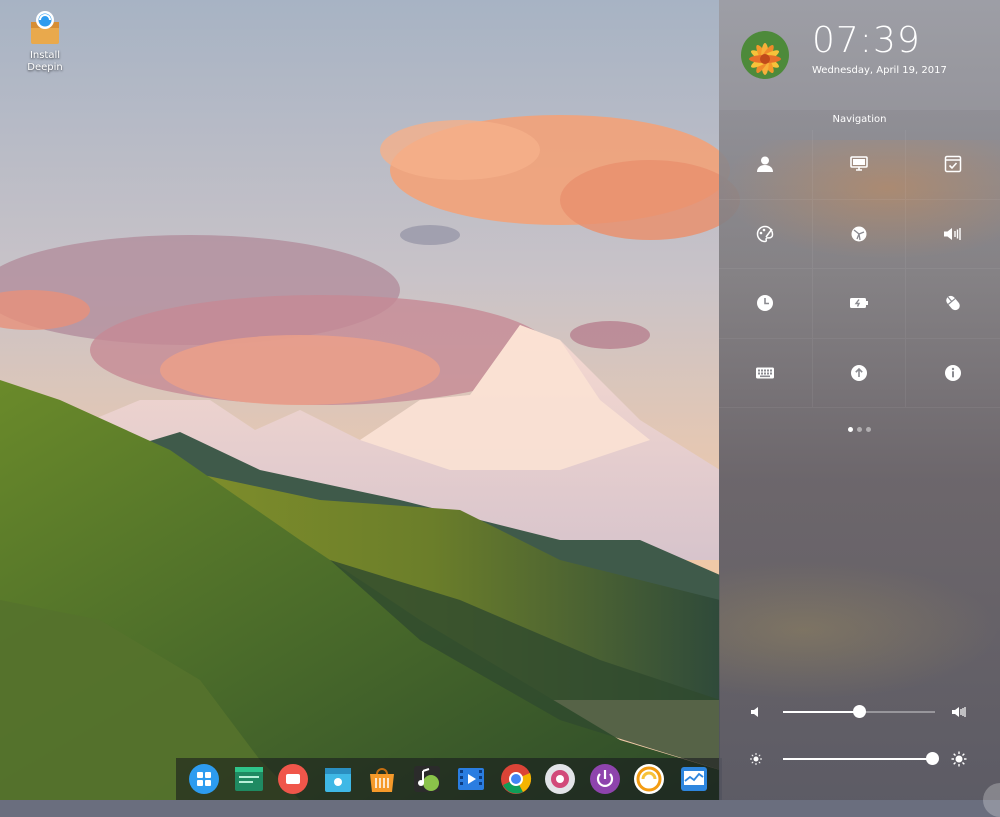 The height and width of the screenshot is (817, 1000). I want to click on user-avatar, so click(765, 55).